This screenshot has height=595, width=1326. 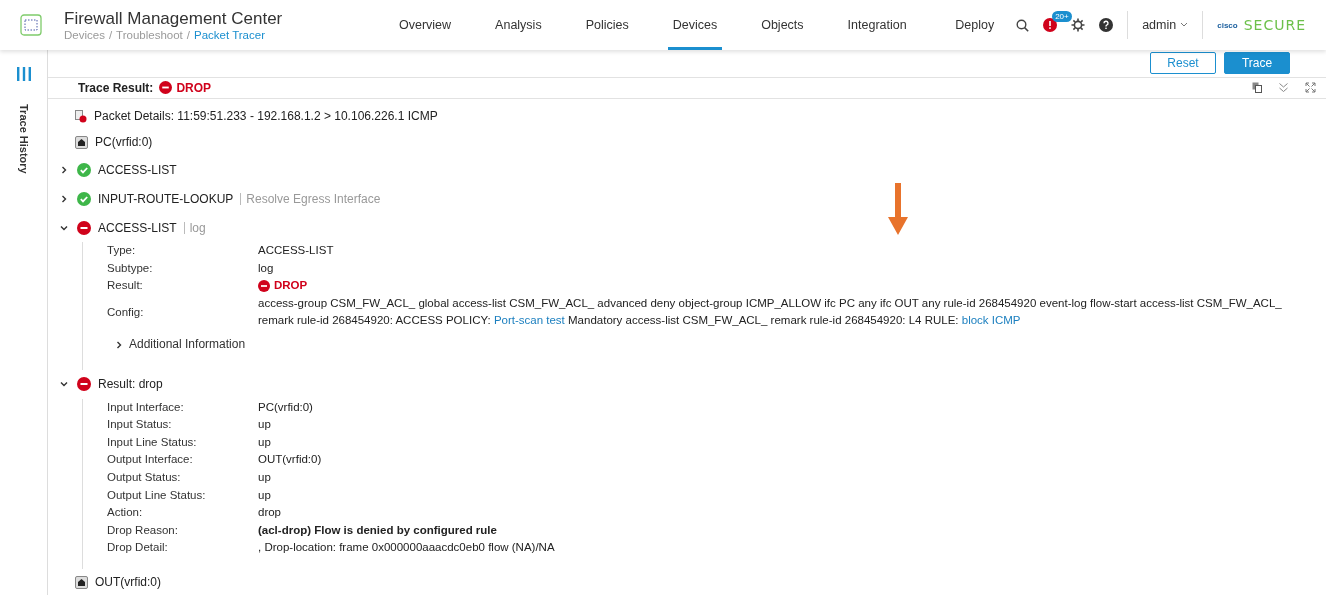 What do you see at coordinates (122, 251) in the screenshot?
I see `detail-label: Type:` at bounding box center [122, 251].